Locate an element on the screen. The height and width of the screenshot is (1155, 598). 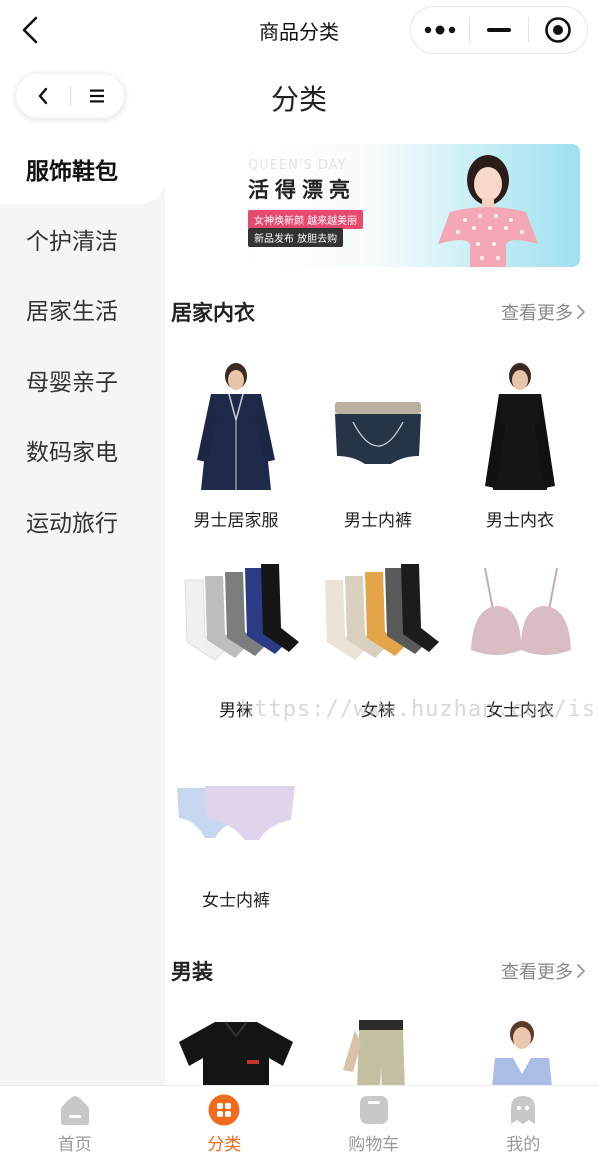
more-options-button is located at coordinates (440, 30).